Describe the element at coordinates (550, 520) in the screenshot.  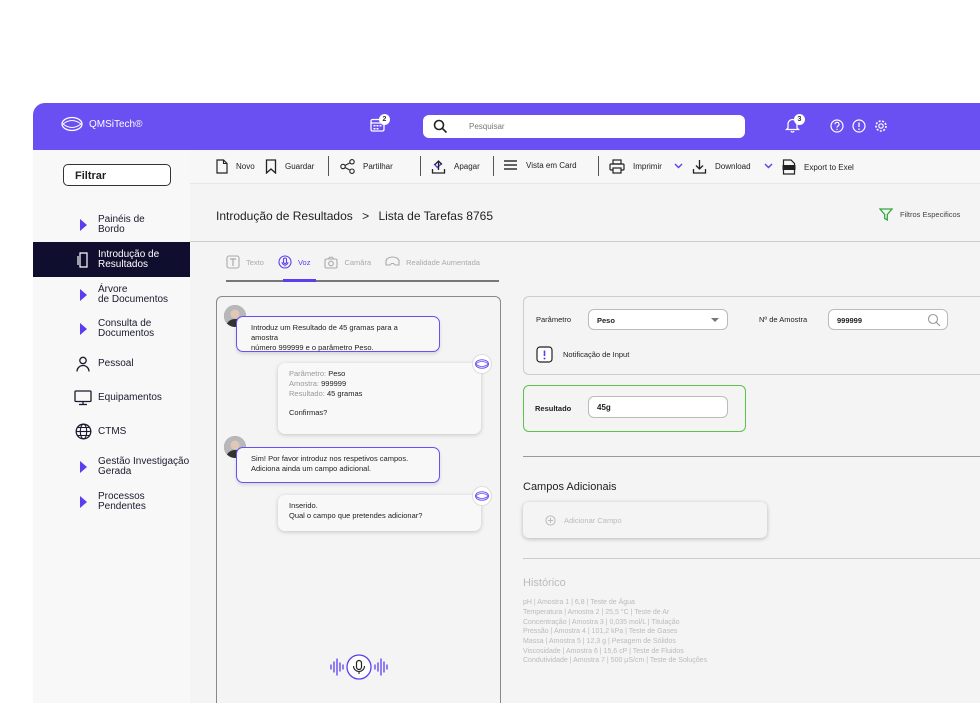
I see `plus-circle-icon` at that location.